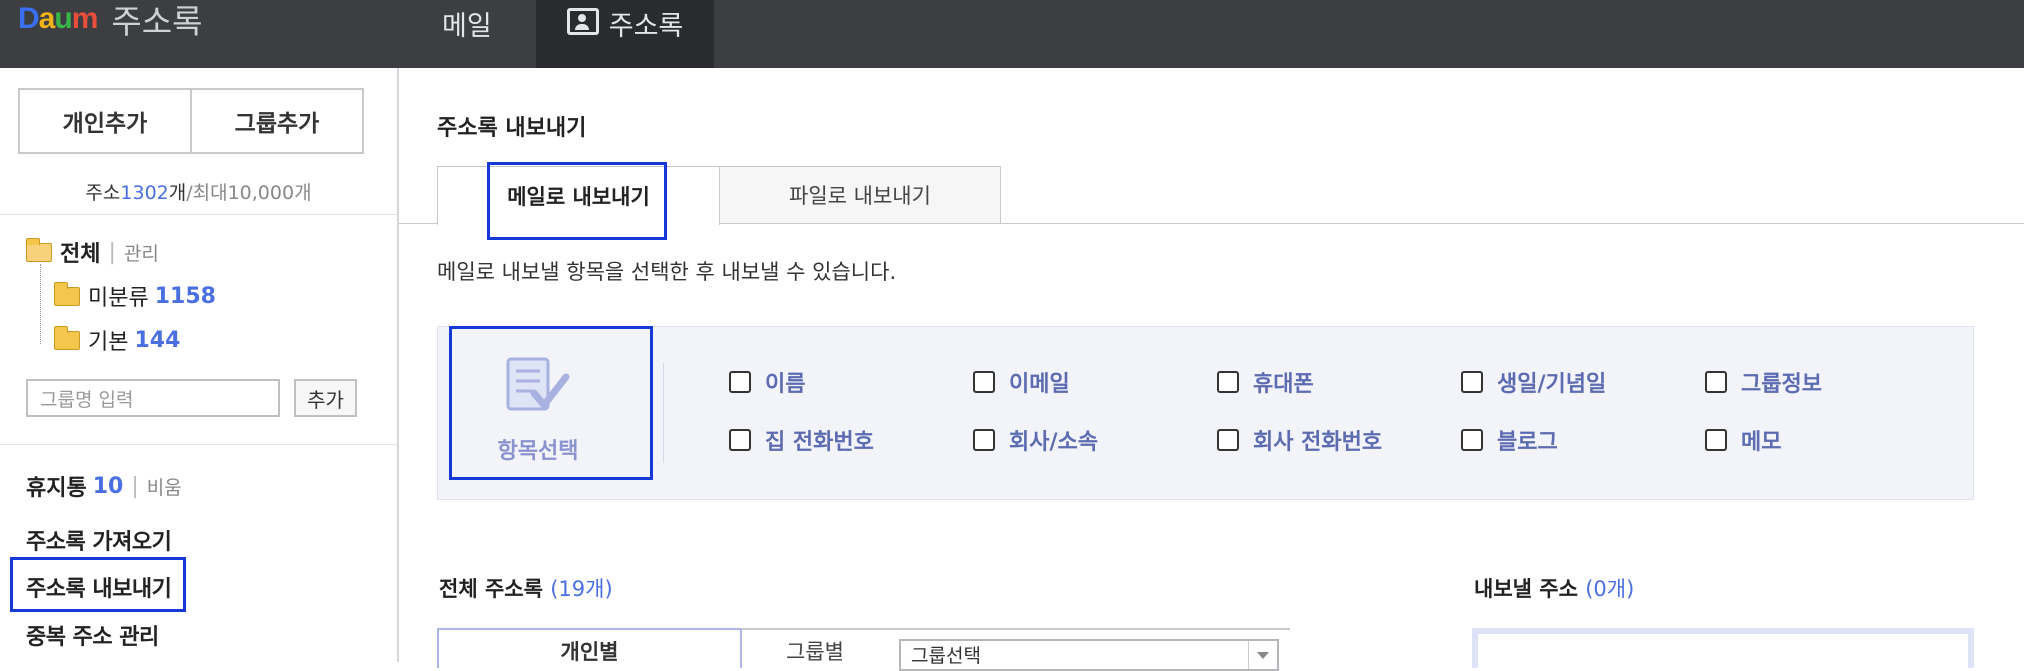  What do you see at coordinates (164, 486) in the screenshot?
I see `empty-trash-link: 비움` at bounding box center [164, 486].